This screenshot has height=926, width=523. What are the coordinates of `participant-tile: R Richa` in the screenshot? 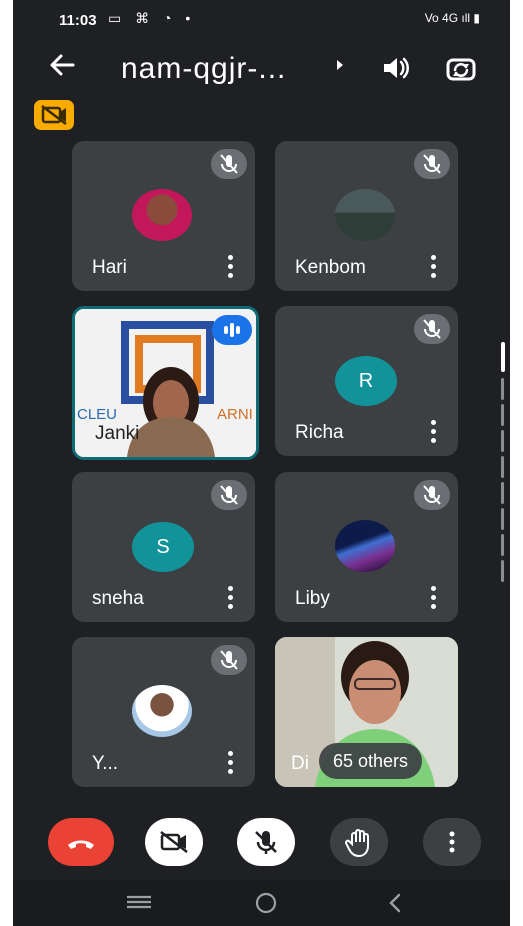 It's located at (366, 381).